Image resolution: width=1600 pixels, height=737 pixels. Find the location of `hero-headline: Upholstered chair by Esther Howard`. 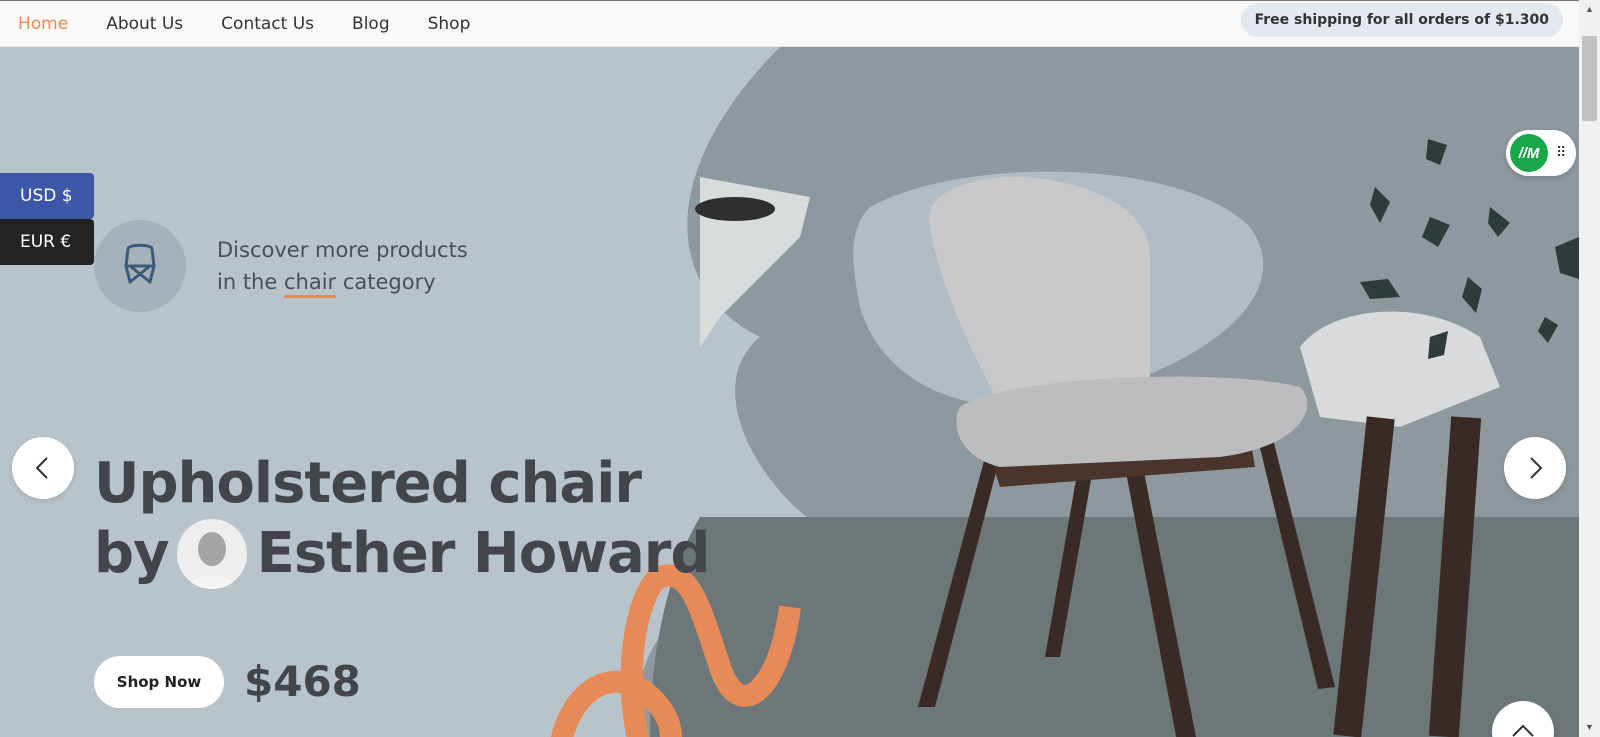

hero-headline: Upholstered chair by Esther Howard is located at coordinates (402, 522).